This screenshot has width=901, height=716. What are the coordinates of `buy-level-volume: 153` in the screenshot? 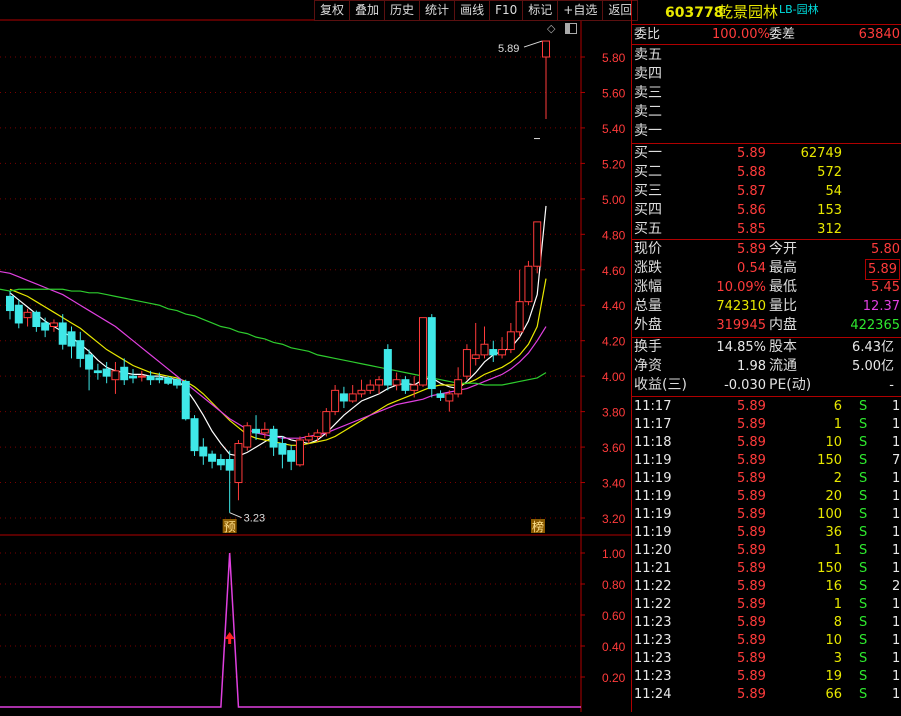 It's located at (829, 210).